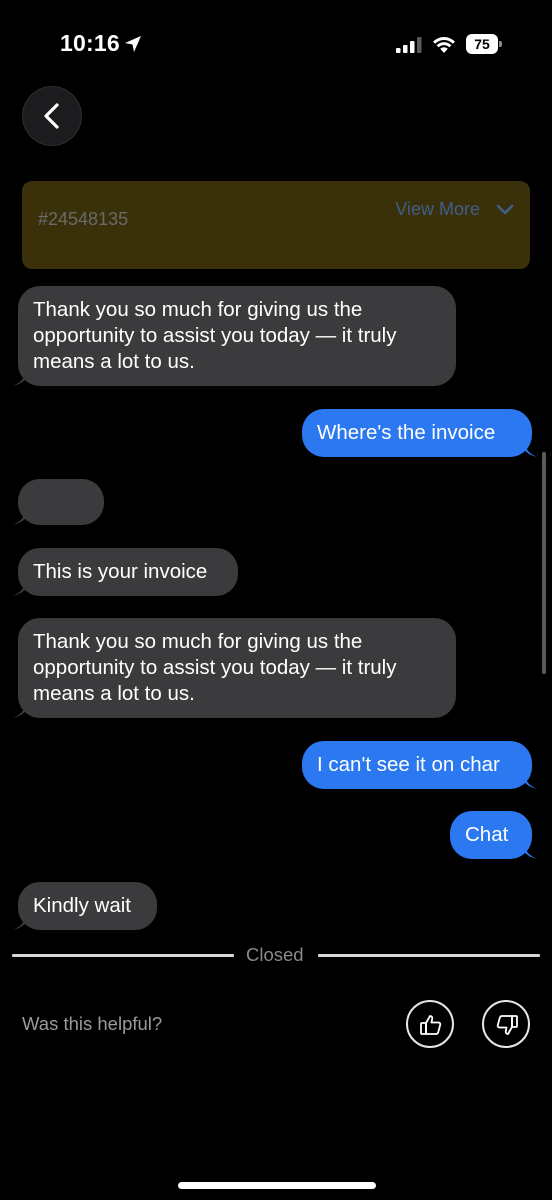 This screenshot has height=1200, width=552. Describe the element at coordinates (275, 954) in the screenshot. I see `closed-label: Closed` at that location.